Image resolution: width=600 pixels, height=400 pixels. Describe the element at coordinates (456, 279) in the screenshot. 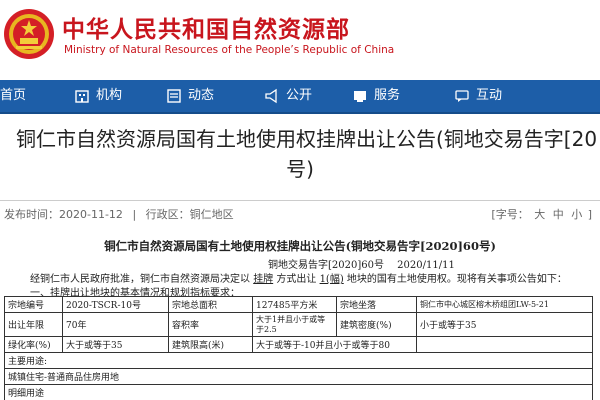

I see `para-suffix: 地块的国有土地使用权。现将有关事项公告如下：` at that location.